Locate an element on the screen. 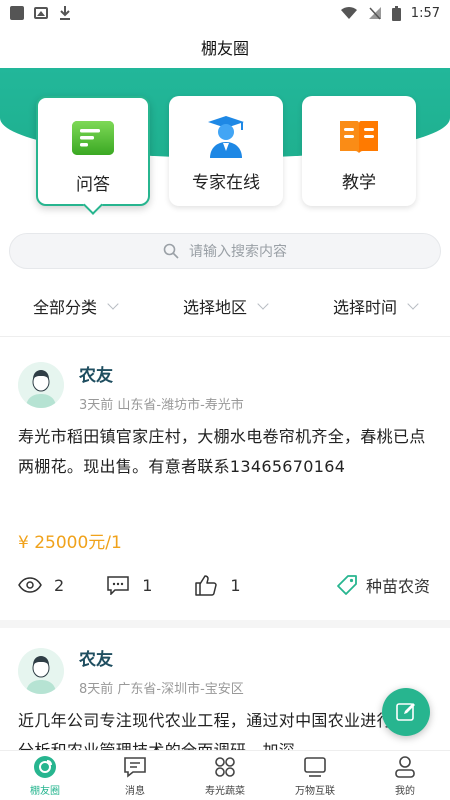  views-stat: 2 is located at coordinates (41, 585).